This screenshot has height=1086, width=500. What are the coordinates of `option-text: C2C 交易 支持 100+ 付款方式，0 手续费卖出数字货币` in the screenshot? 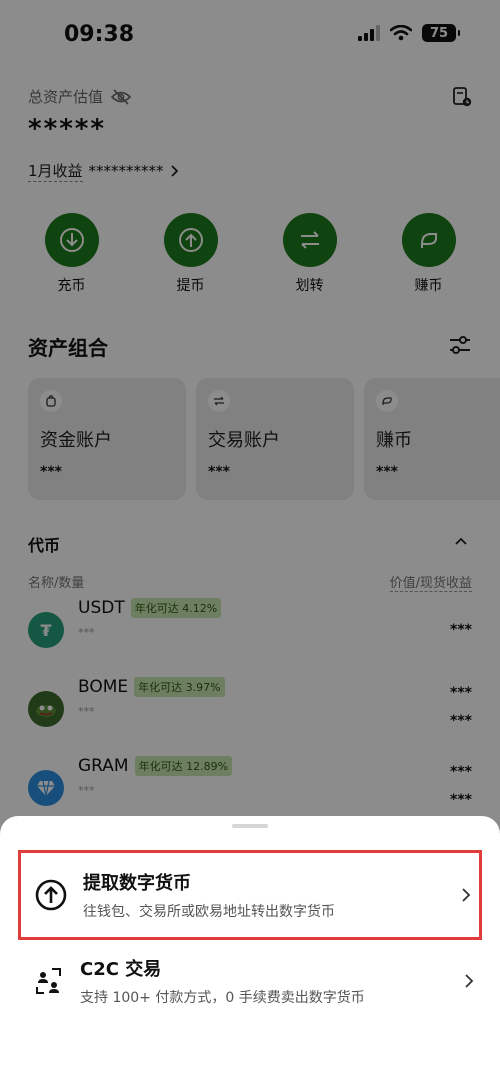 It's located at (271, 981).